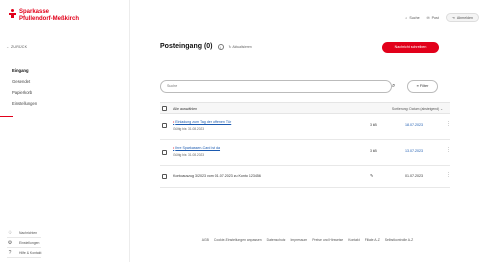 This screenshot has height=262, width=485. Describe the element at coordinates (28, 232) in the screenshot. I see `sidebar-link-label: Nachrichten` at that location.